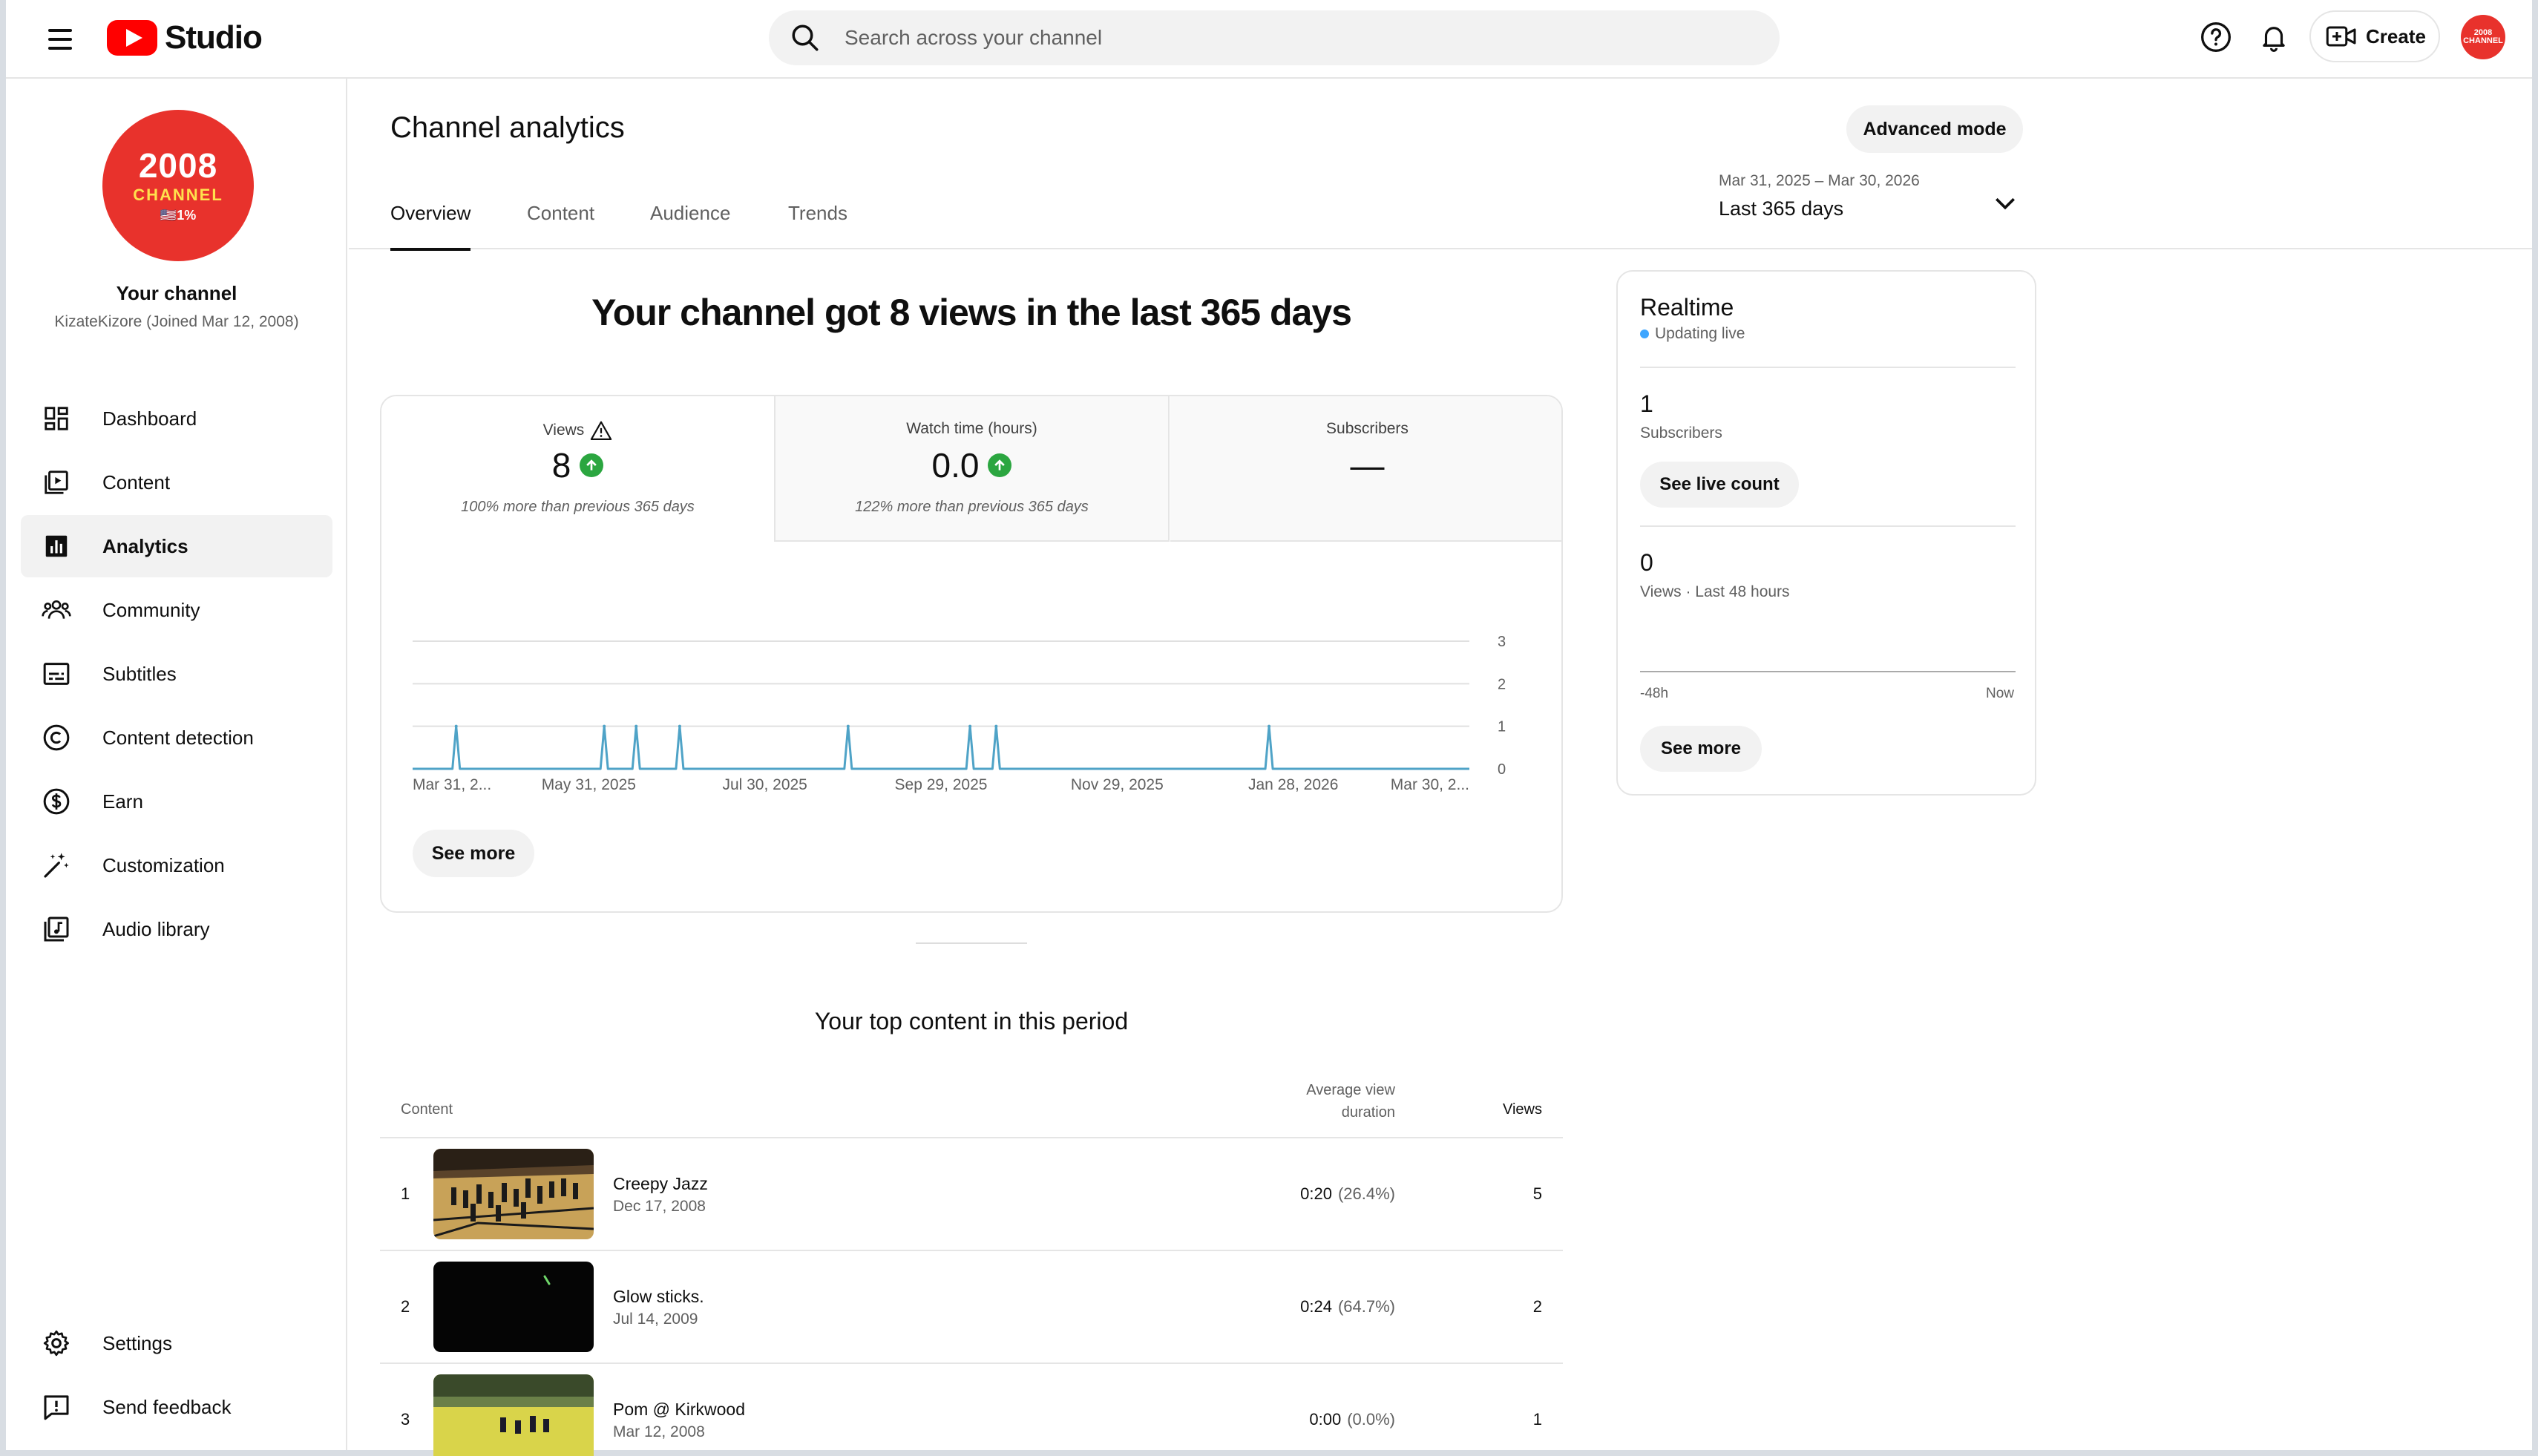 Image resolution: width=2538 pixels, height=1456 pixels. I want to click on top-header: Studio Create 2008 CHANNEL, so click(1269, 40).